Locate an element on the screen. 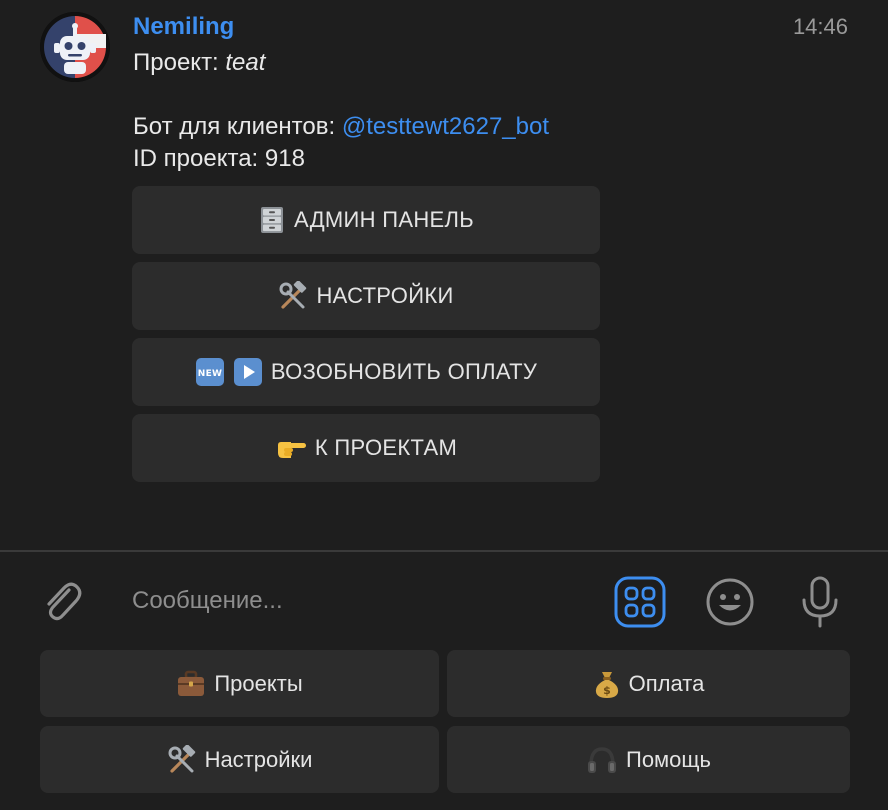  projects-button: Проекты is located at coordinates (239, 683).